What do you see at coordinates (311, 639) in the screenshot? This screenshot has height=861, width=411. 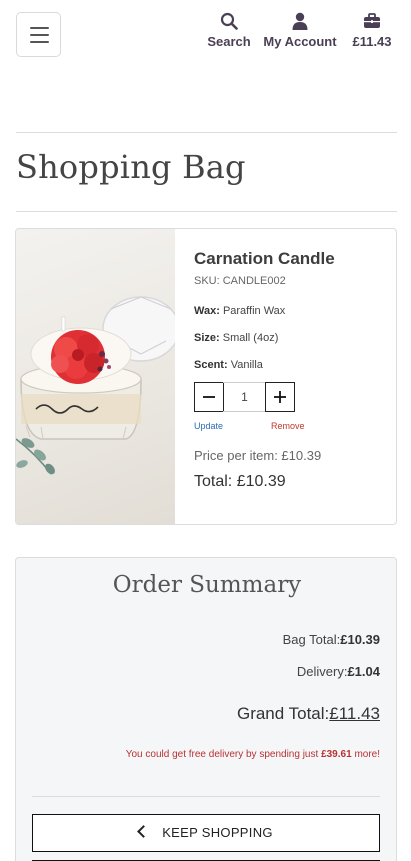 I see `bag-total-label: Bag Total:` at bounding box center [311, 639].